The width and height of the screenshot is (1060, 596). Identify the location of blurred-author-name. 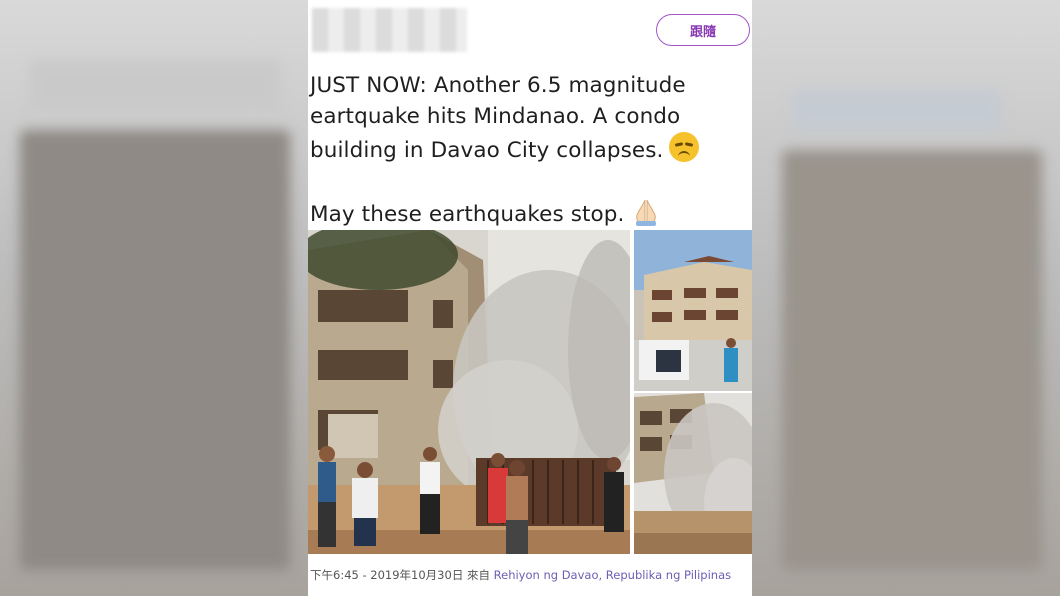
(389, 30).